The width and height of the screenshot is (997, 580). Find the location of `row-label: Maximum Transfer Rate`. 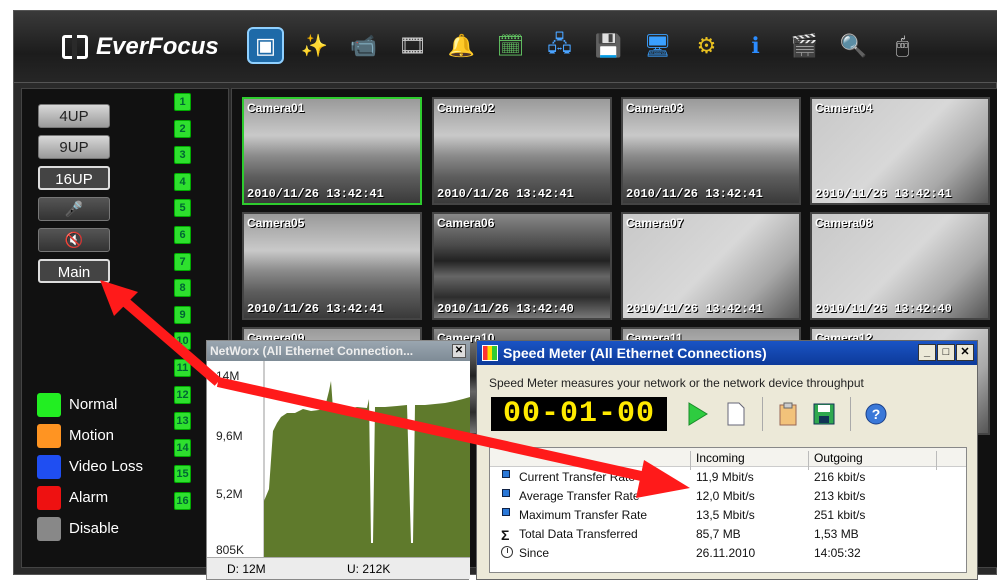

row-label: Maximum Transfer Rate is located at coordinates (583, 515).